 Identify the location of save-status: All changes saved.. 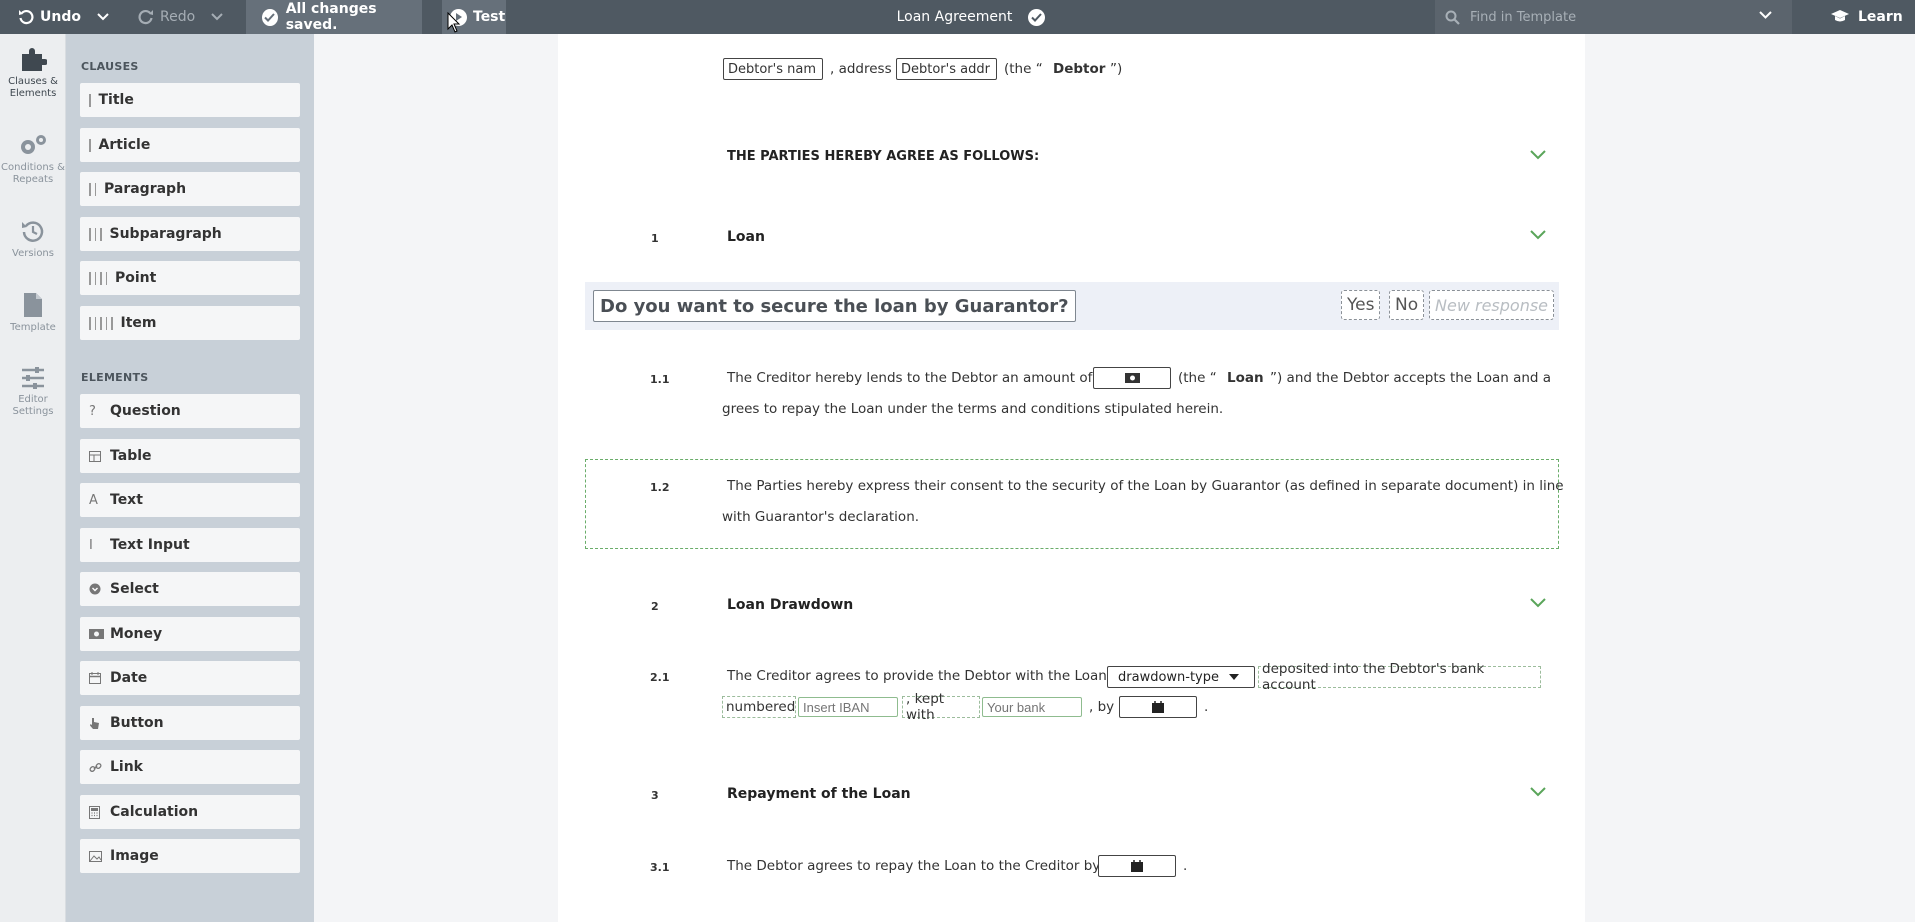
(334, 17).